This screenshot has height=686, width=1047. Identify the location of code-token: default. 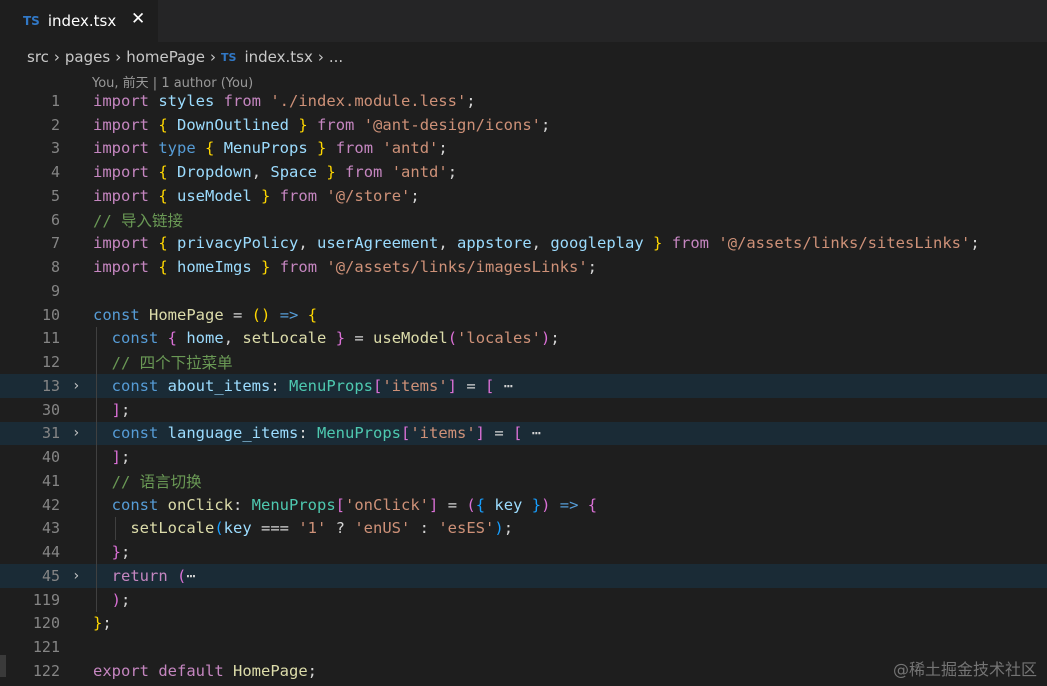
(191, 670).